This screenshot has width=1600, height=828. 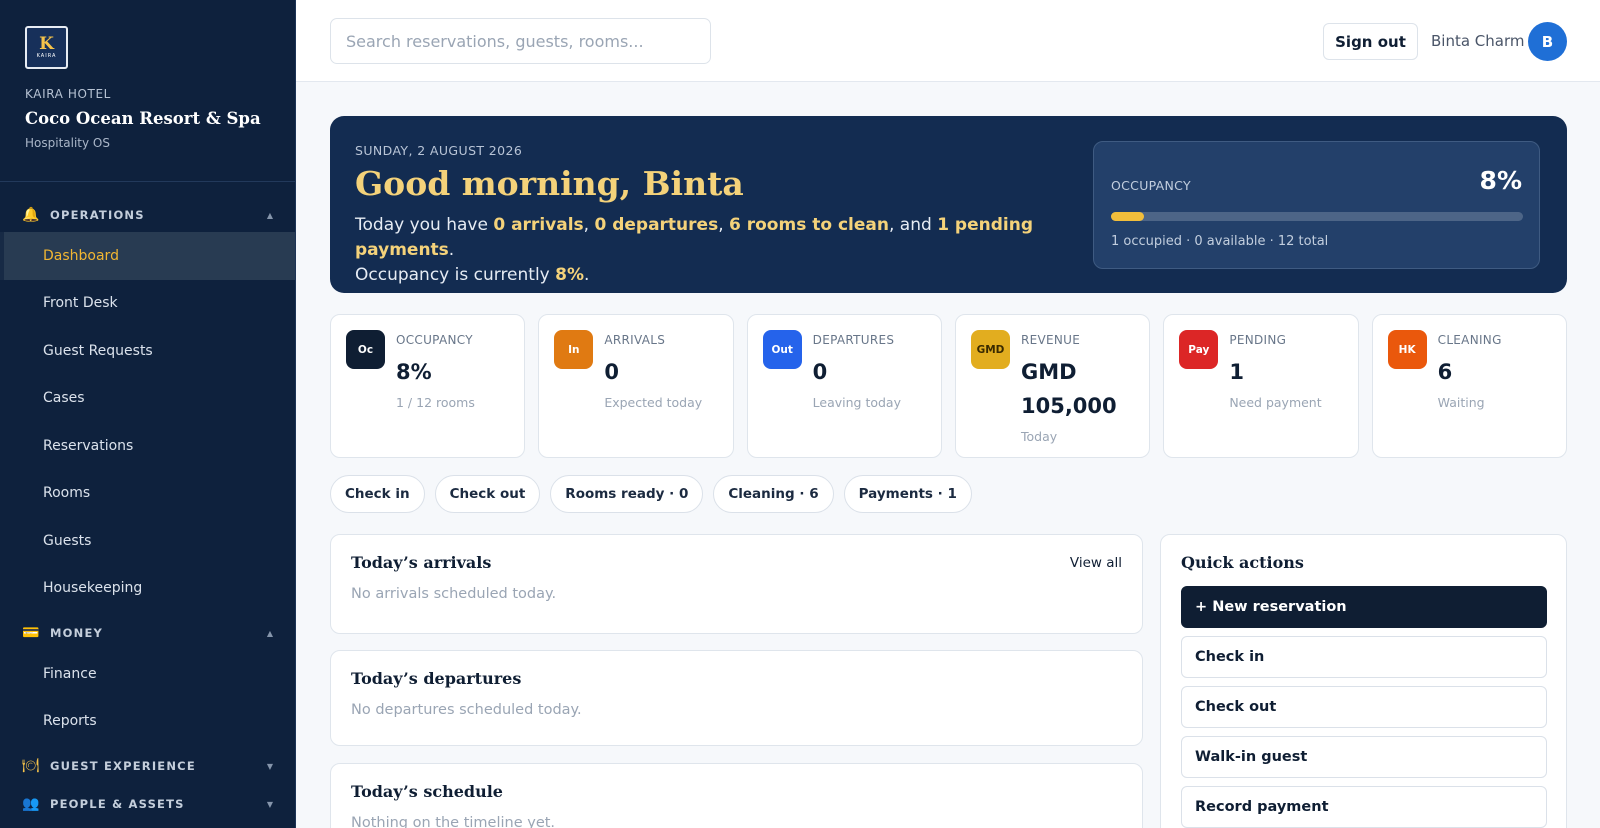 I want to click on stat-label: CLEANING, so click(x=1469, y=340).